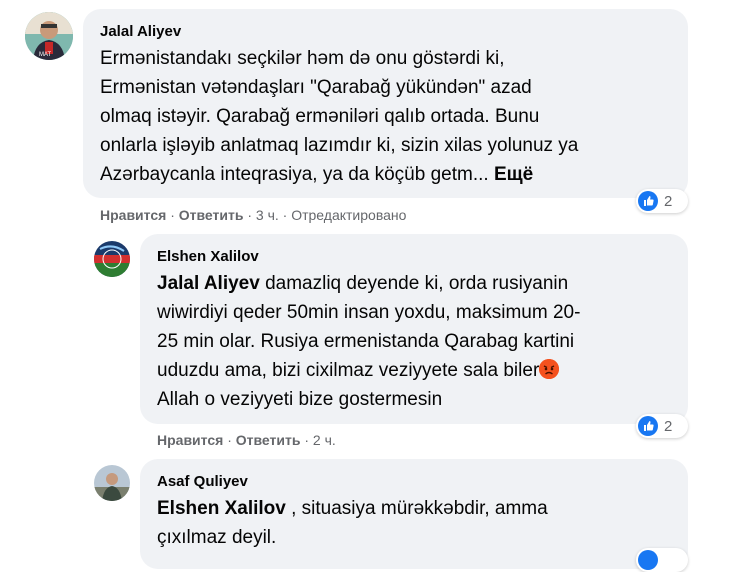 The image size is (742, 572). I want to click on reaction-summary, so click(662, 560).